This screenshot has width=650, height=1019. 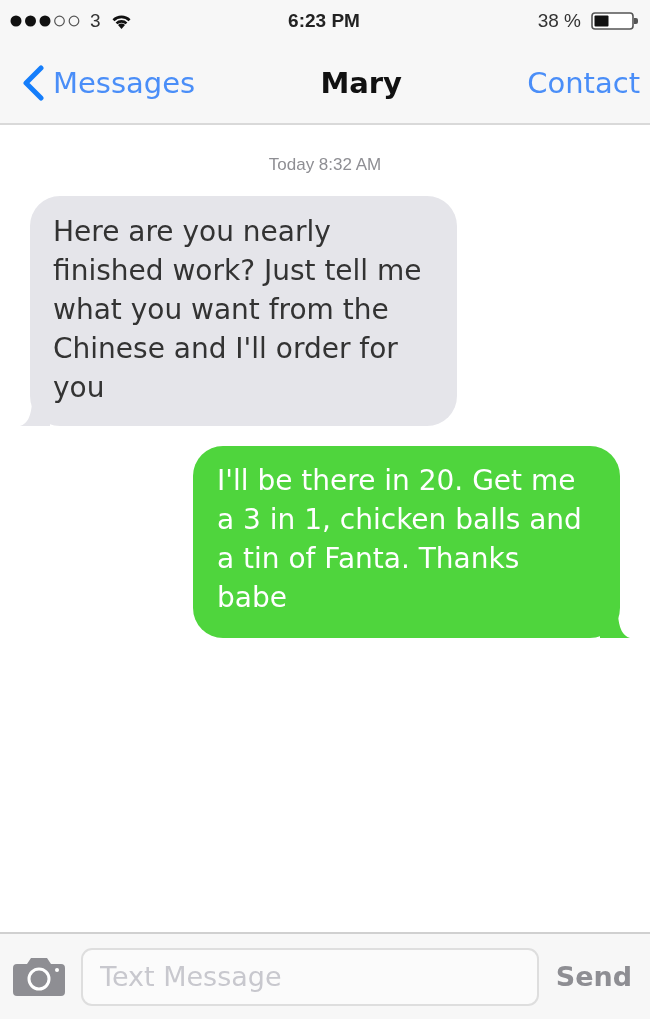 I want to click on battery-percentage: 38 %, so click(x=559, y=21).